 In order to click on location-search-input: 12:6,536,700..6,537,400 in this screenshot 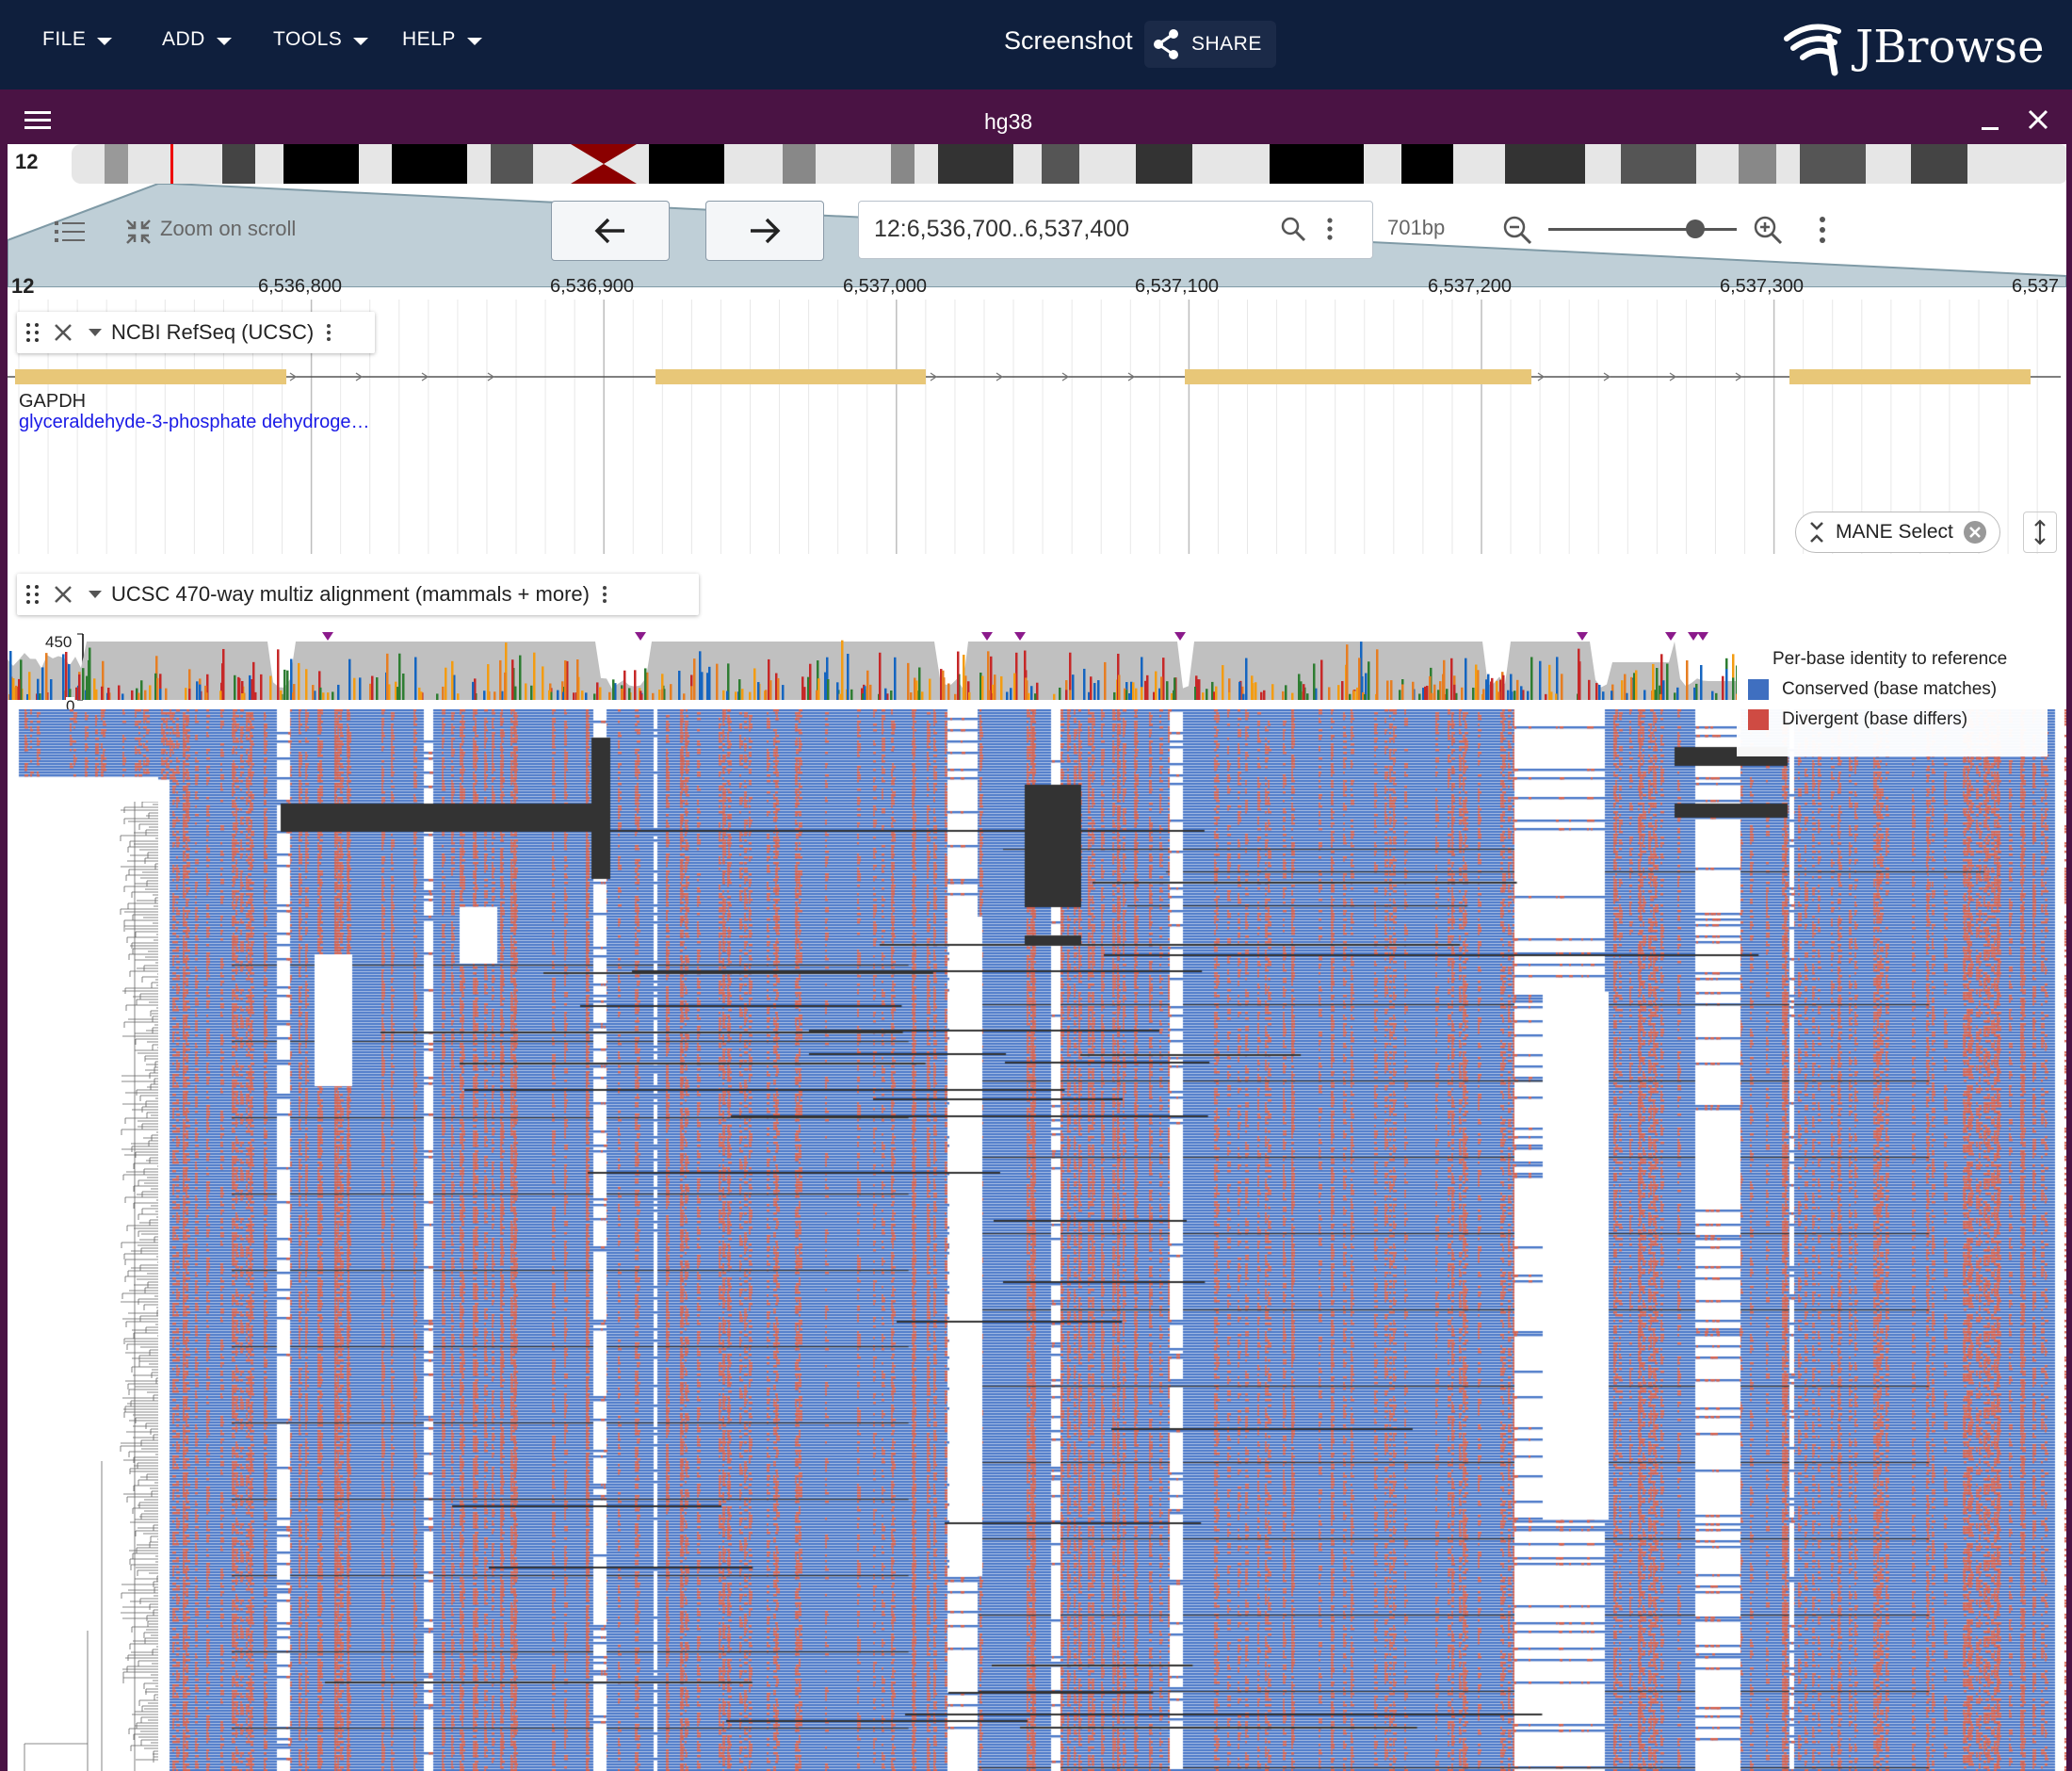, I will do `click(1115, 230)`.